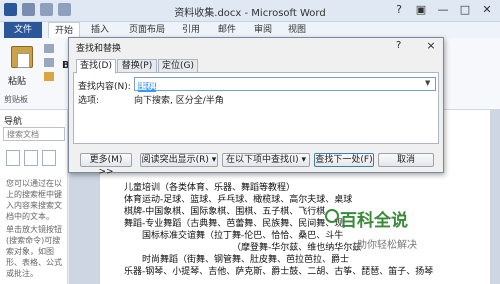 This screenshot has width=500, height=284. I want to click on watermark-subtitle: 助你轻松解决, so click(387, 245).